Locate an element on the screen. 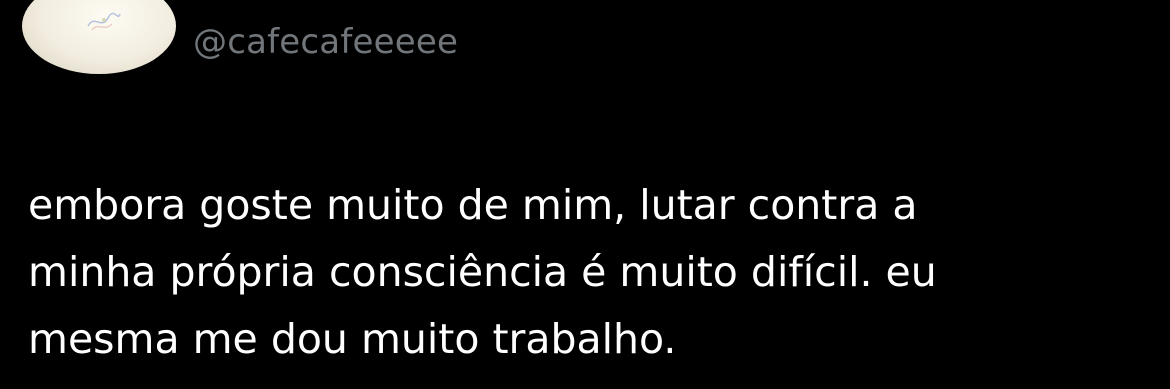  tweet-text-line: mesma me dou muito trabalho. is located at coordinates (352, 339).